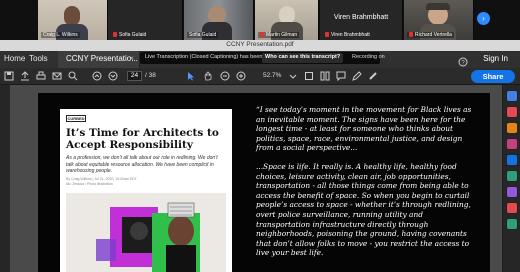  Describe the element at coordinates (512, 160) in the screenshot. I see `combine-files-icon` at that location.